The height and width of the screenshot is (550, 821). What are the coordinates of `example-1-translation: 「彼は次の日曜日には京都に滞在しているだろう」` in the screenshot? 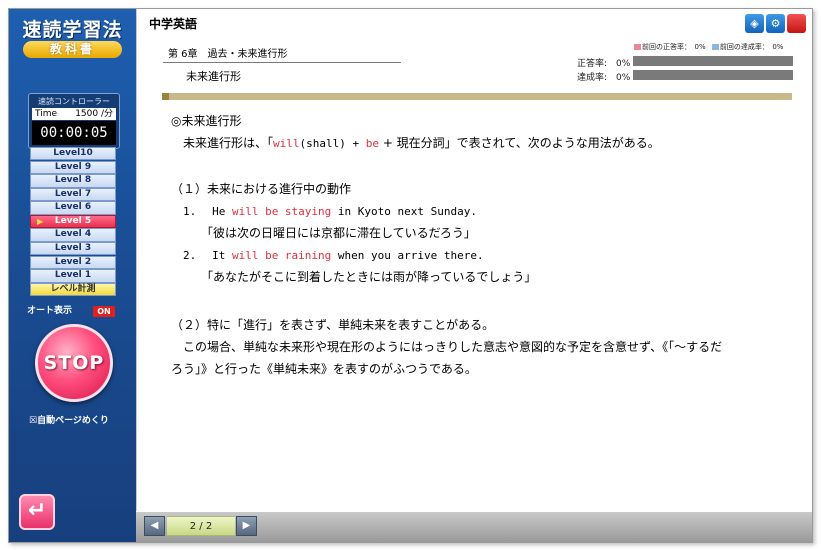 It's located at (338, 233).